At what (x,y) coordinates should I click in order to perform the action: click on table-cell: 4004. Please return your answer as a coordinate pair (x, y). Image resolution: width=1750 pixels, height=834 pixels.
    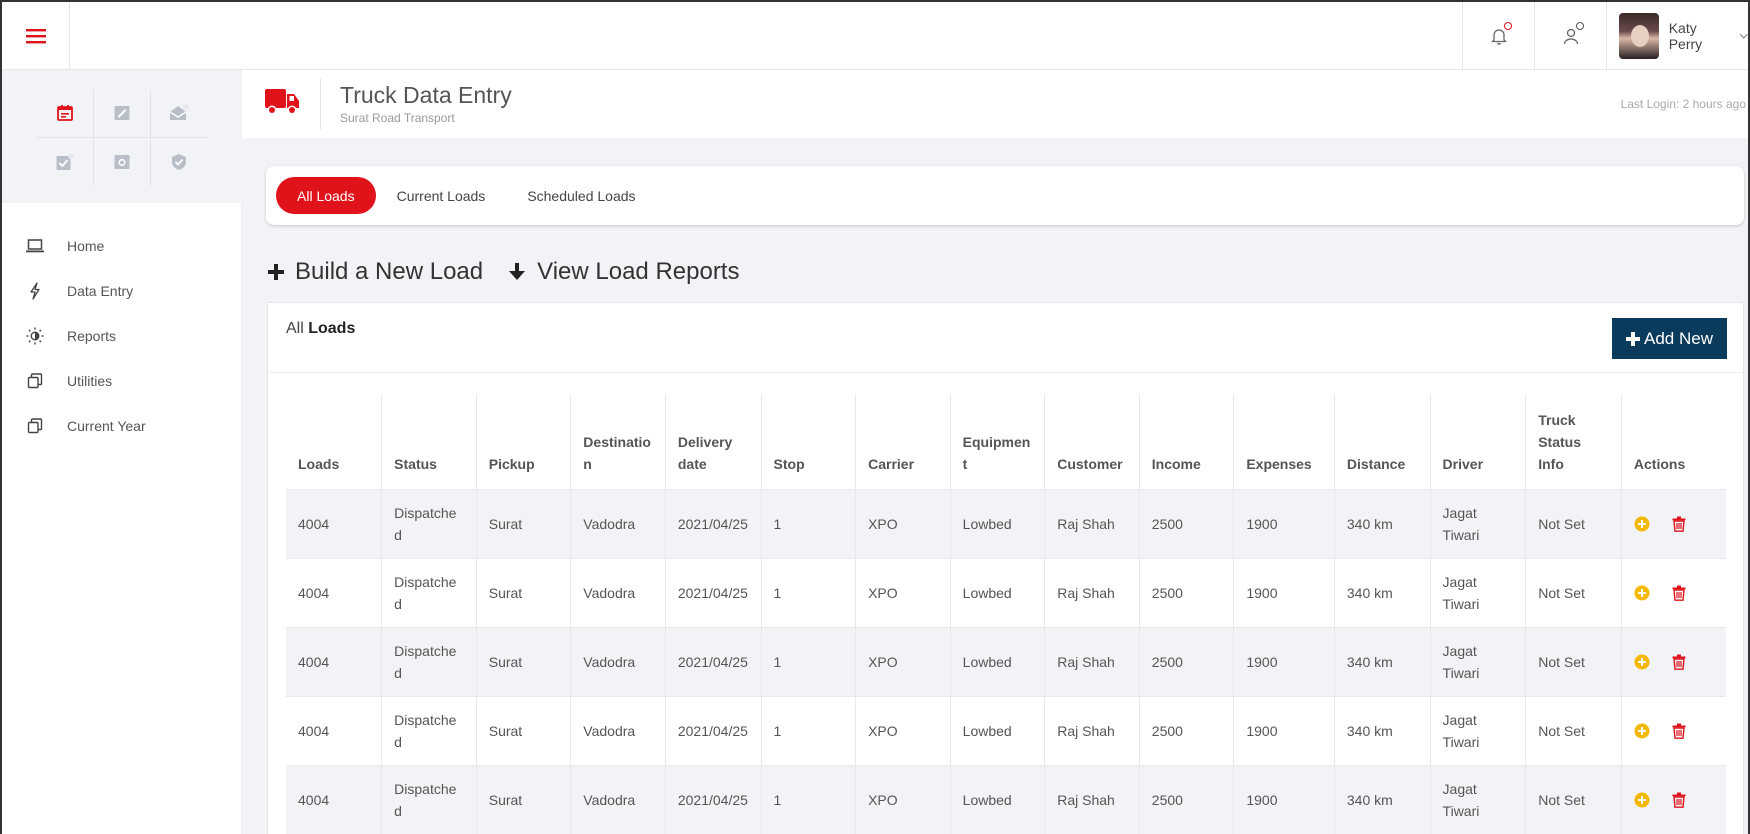
    Looking at the image, I should click on (334, 592).